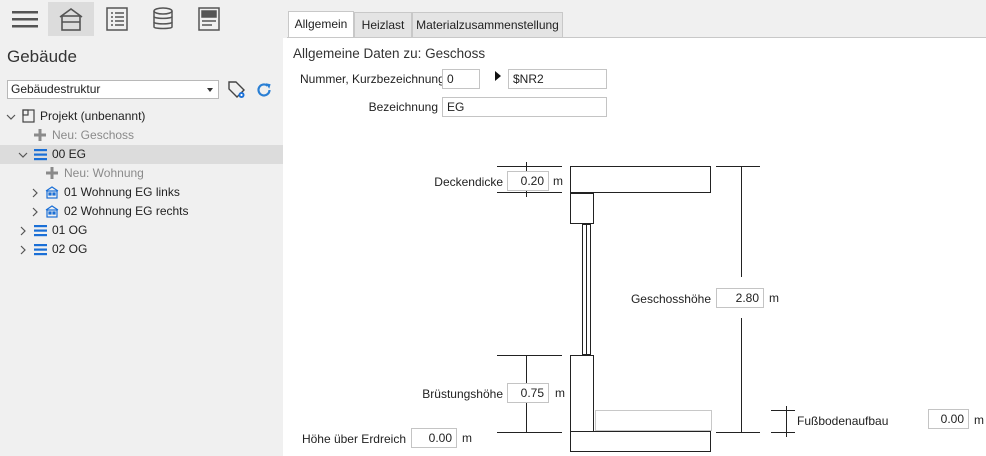  Describe the element at coordinates (640, 441) in the screenshot. I see `floor-slab` at that location.